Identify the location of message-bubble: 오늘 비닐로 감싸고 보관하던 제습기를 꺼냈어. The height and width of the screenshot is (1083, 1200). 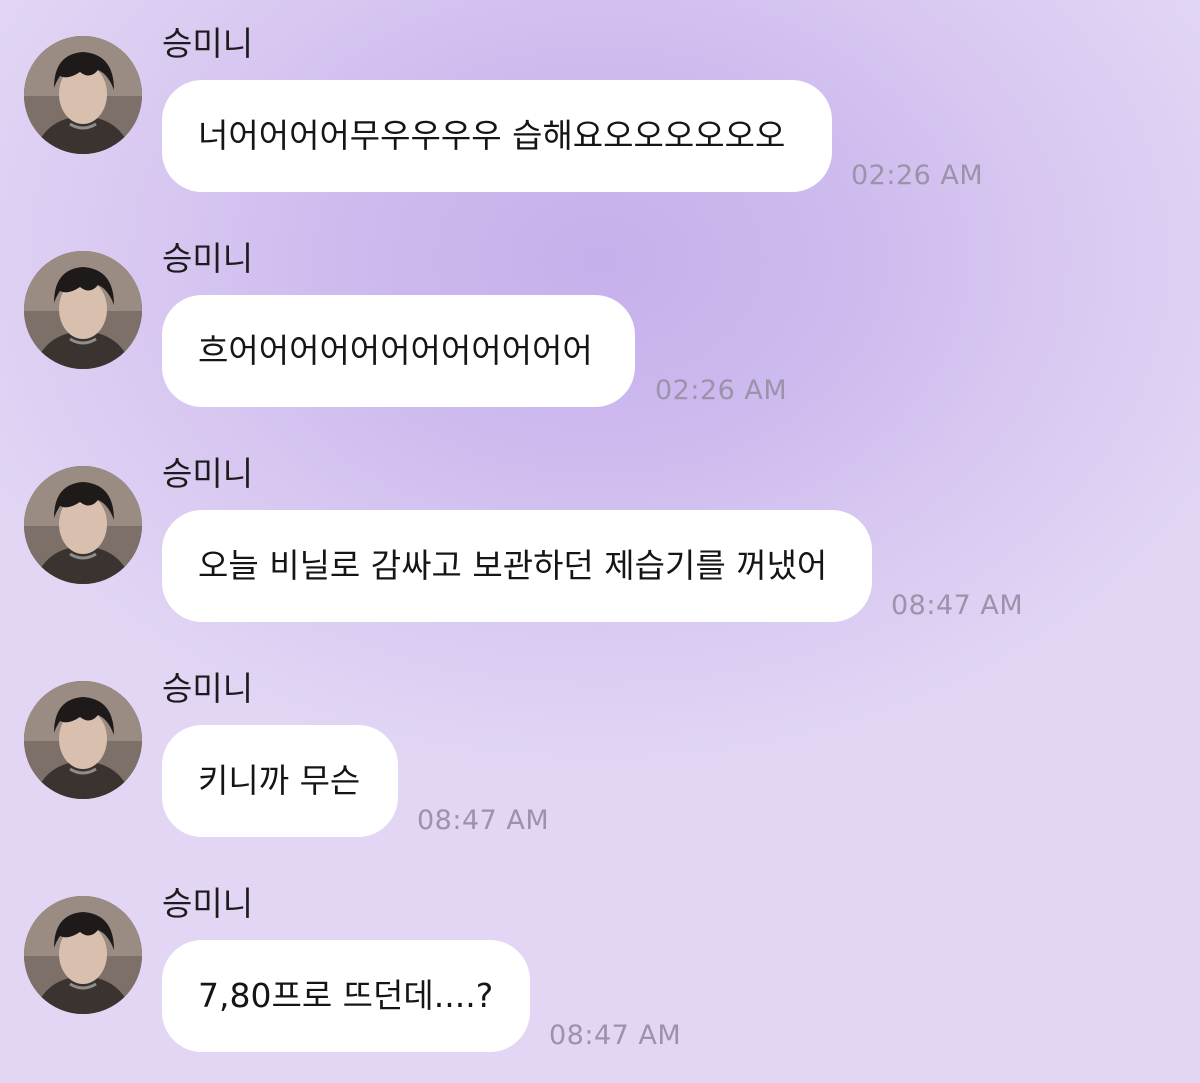
(517, 566).